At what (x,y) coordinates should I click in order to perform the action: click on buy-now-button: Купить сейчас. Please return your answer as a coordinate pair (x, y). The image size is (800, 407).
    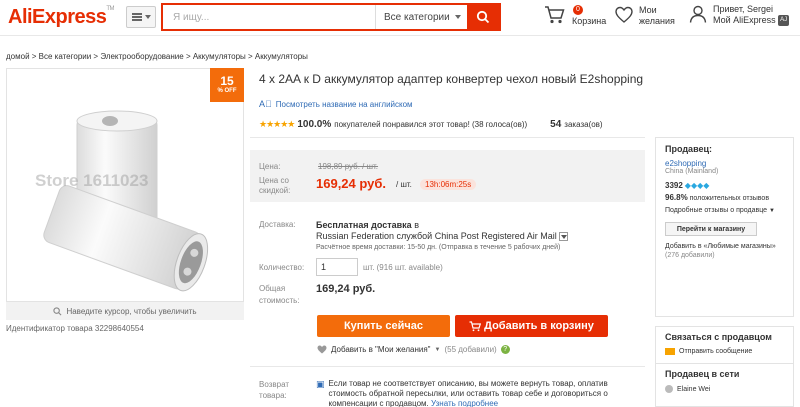
    Looking at the image, I should click on (383, 326).